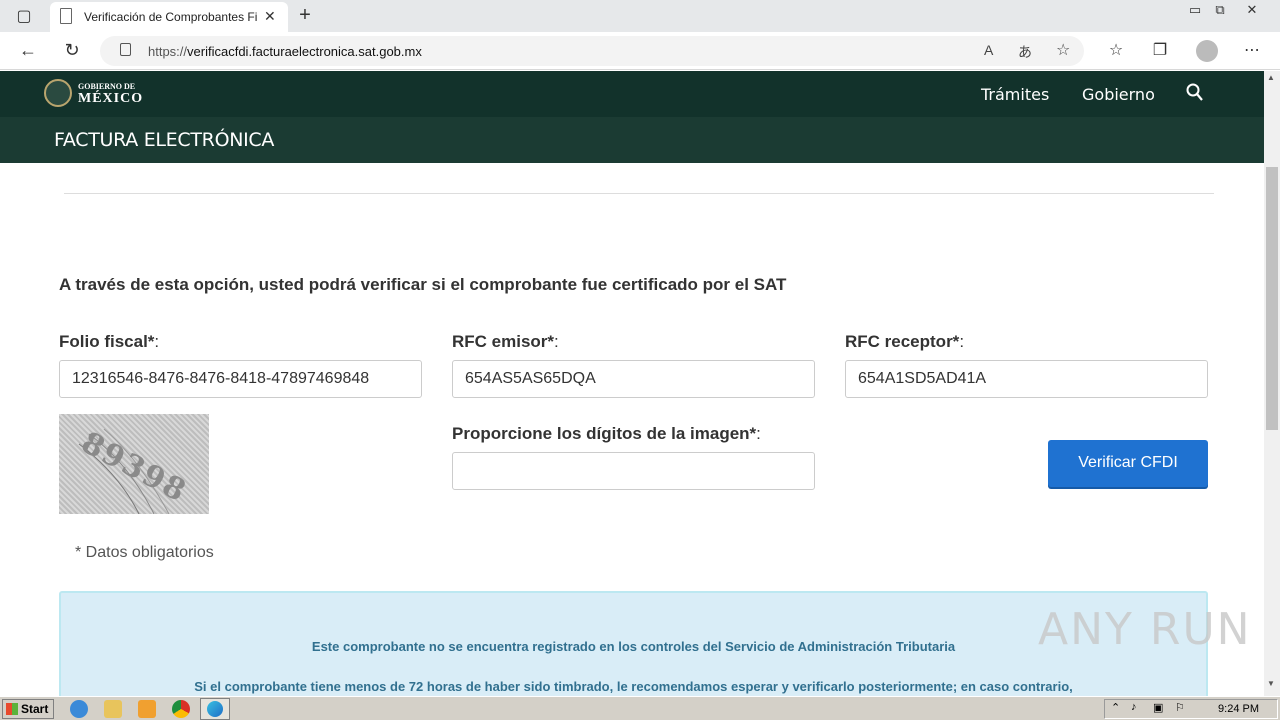 Image resolution: width=1280 pixels, height=720 pixels. I want to click on gob-mx-logo: GOBIERNO DE MÉXICO, so click(99, 94).